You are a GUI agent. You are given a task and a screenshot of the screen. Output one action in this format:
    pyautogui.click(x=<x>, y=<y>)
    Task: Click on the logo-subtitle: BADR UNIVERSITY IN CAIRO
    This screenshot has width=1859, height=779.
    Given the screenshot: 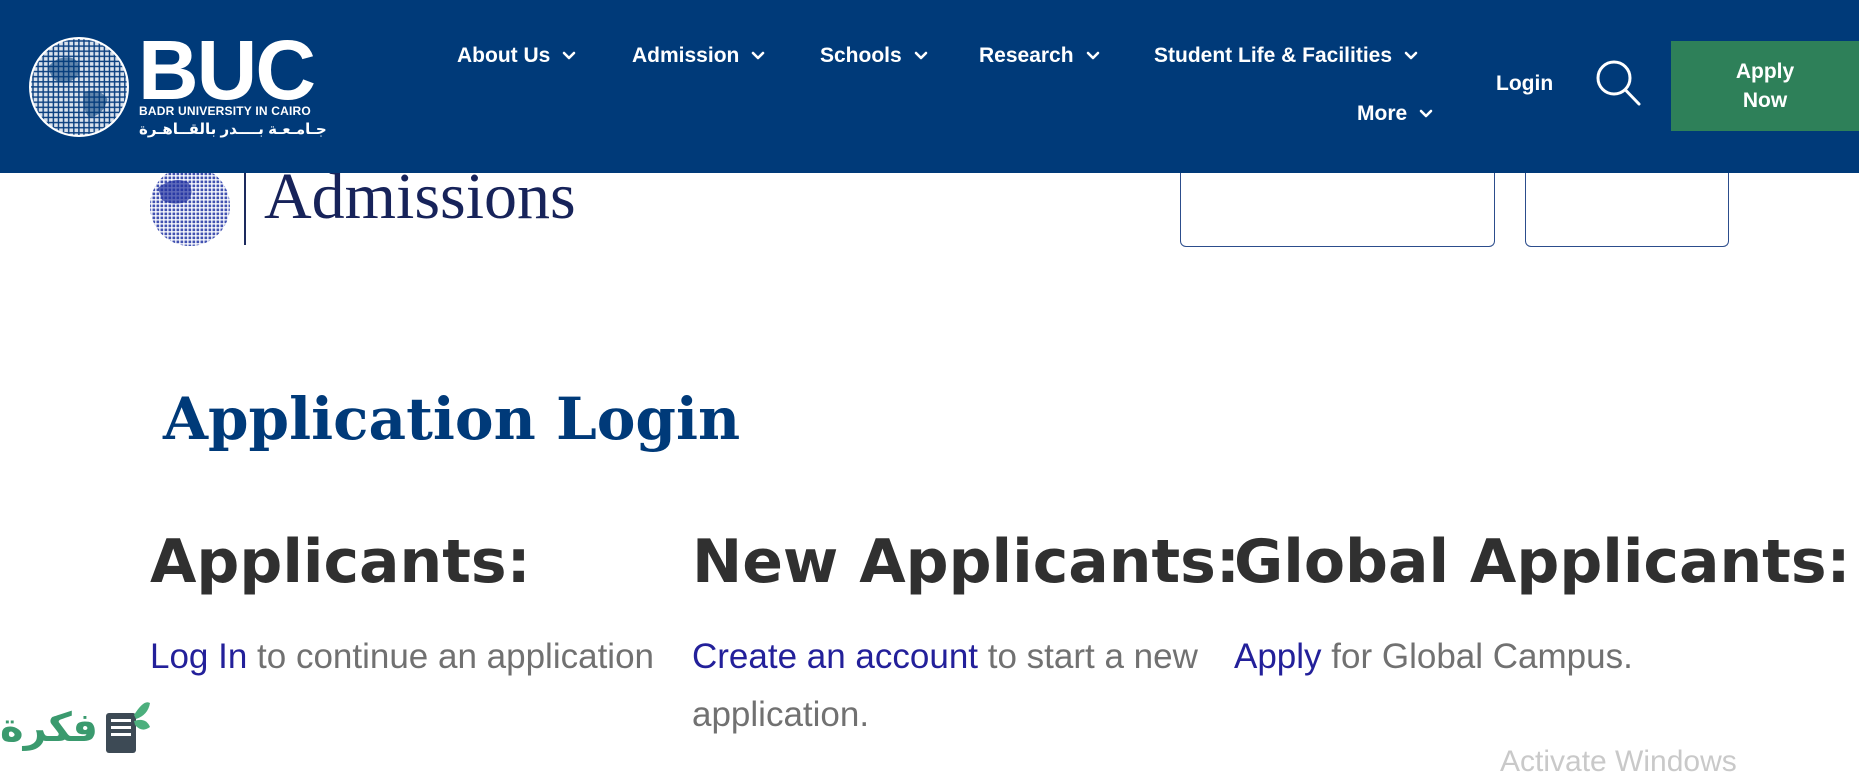 What is the action you would take?
    pyautogui.click(x=225, y=111)
    